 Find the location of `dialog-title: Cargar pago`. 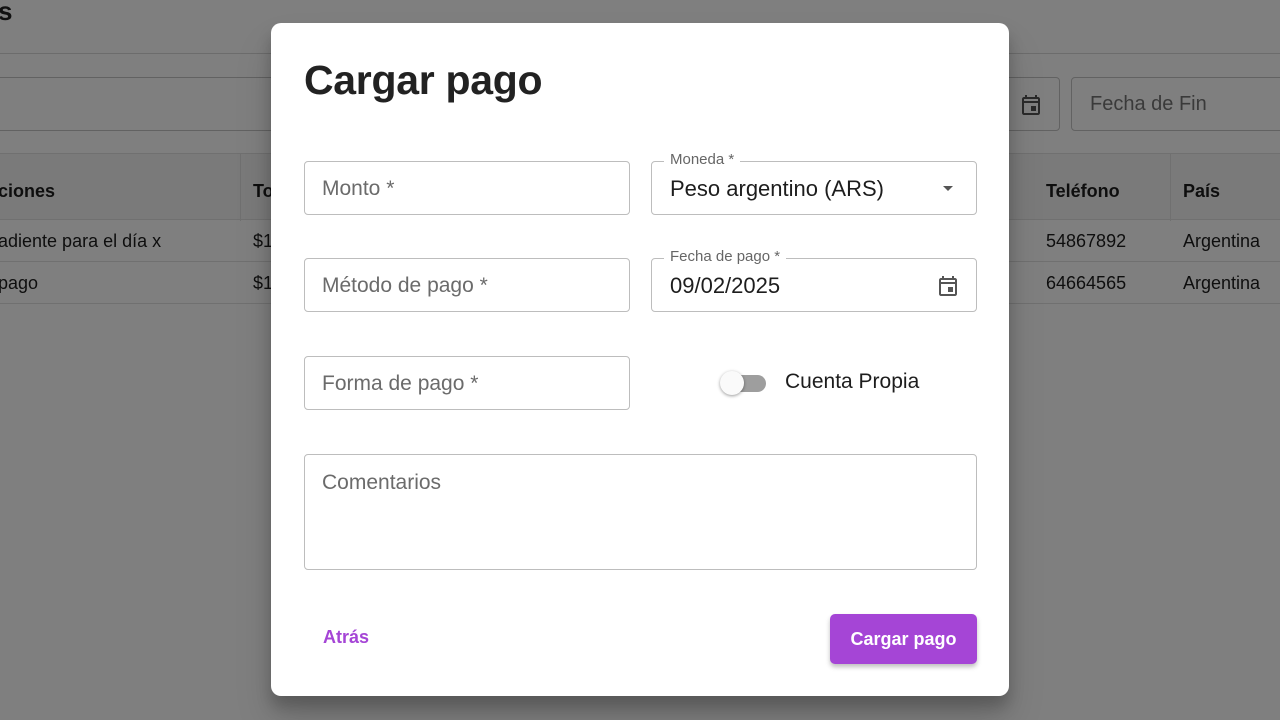

dialog-title: Cargar pago is located at coordinates (423, 80).